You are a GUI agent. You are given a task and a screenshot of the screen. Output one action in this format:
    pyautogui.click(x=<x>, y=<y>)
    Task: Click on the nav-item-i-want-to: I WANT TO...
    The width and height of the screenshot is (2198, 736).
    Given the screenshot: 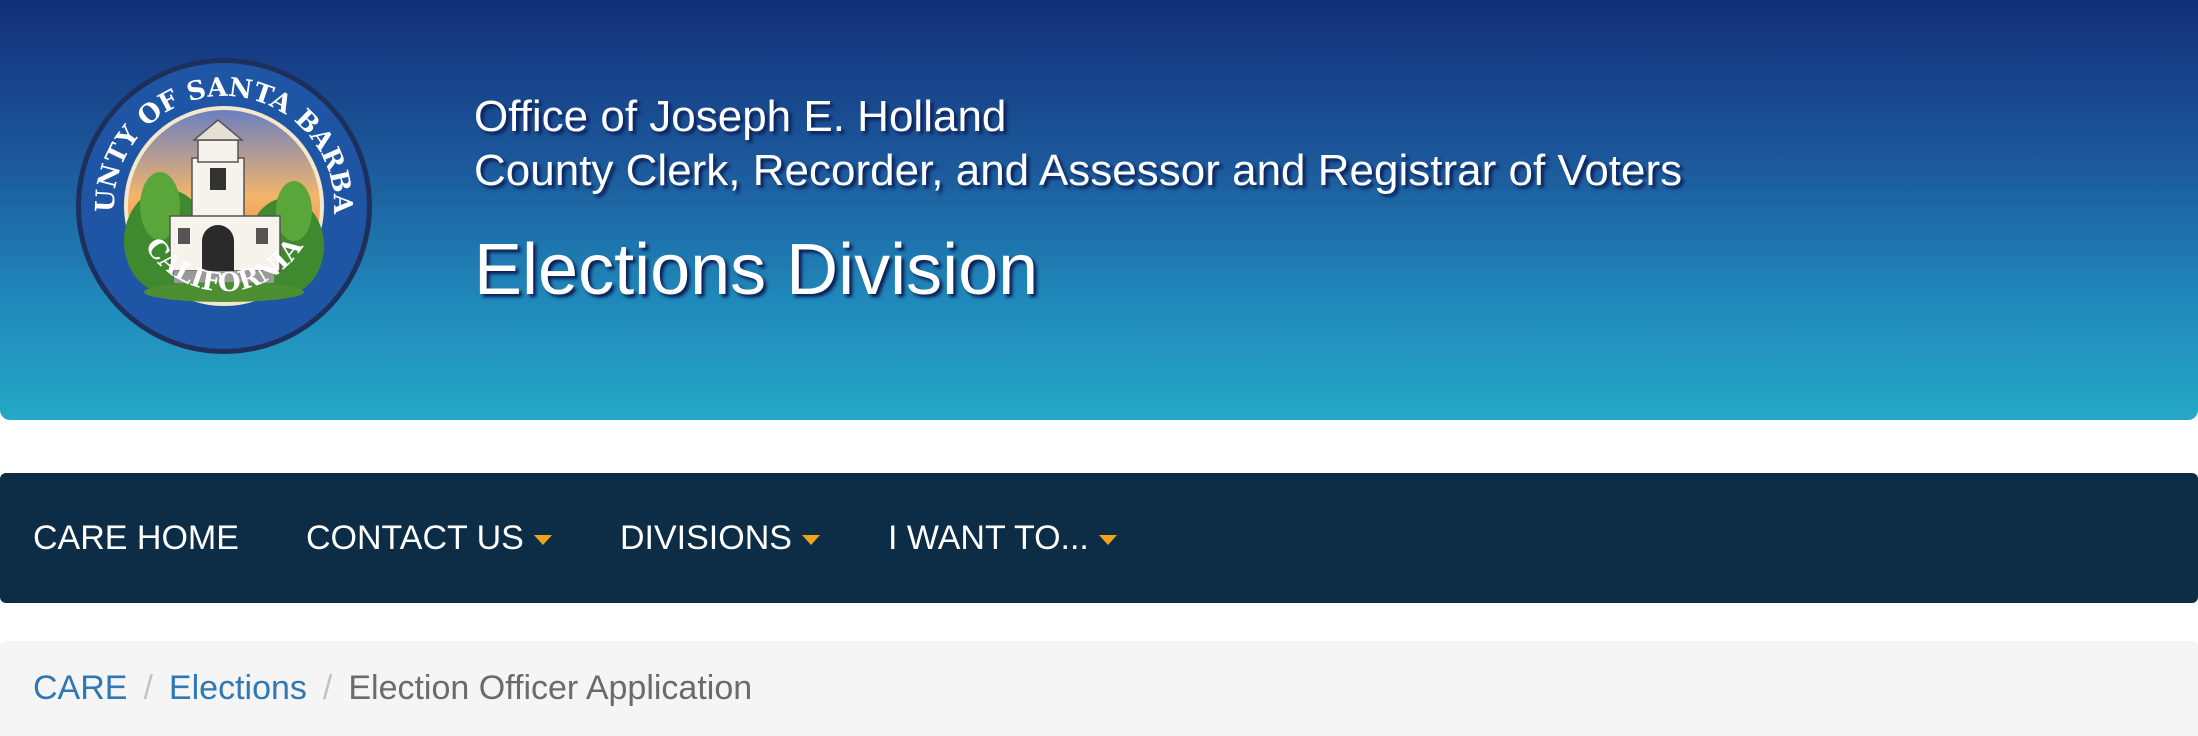 What is the action you would take?
    pyautogui.click(x=1002, y=538)
    